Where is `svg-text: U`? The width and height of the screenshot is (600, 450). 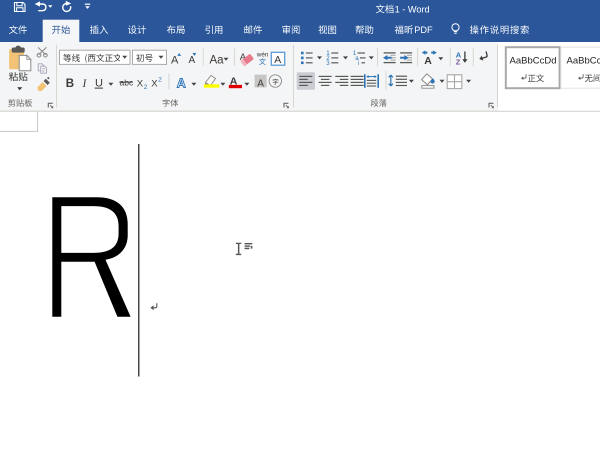
svg-text: U is located at coordinates (99, 83).